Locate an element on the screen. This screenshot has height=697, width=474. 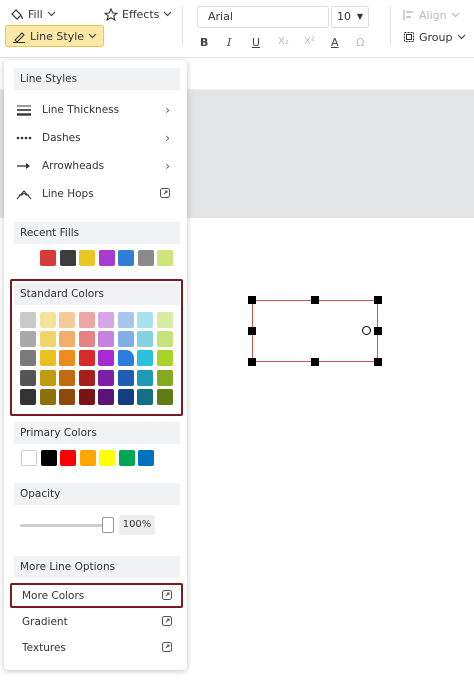
group-label: Group is located at coordinates (436, 37).